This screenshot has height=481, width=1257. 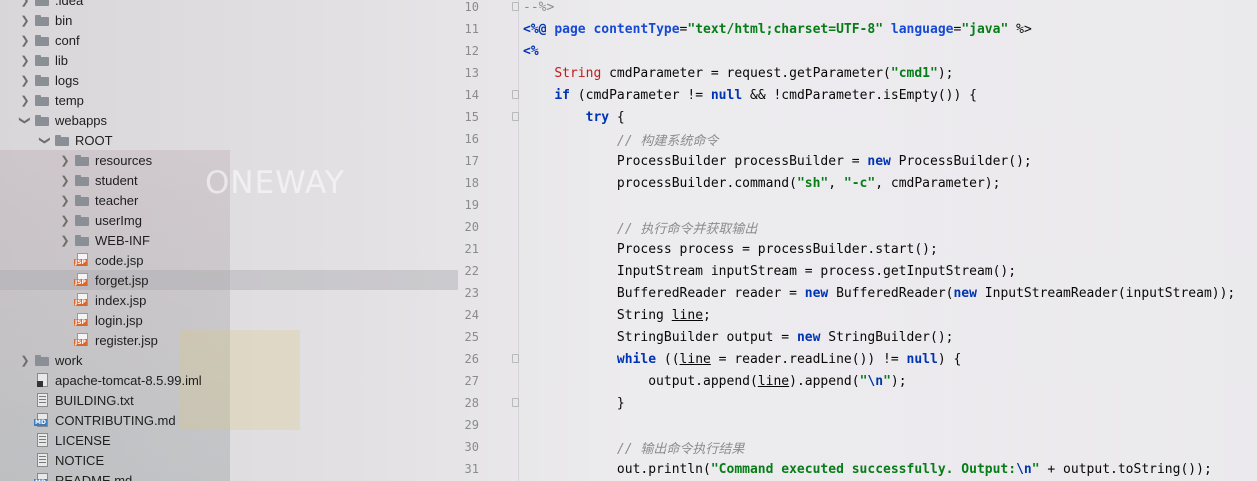 I want to click on line-number: 31, so click(x=471, y=469).